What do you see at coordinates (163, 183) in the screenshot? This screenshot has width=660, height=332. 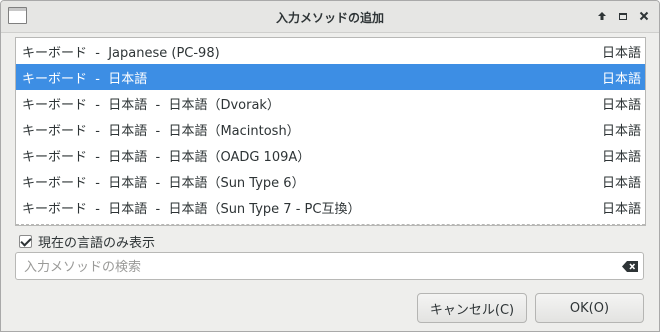 I see `list-item-name: キーボード - 日本語 - 日本語（Sun Type 6）` at bounding box center [163, 183].